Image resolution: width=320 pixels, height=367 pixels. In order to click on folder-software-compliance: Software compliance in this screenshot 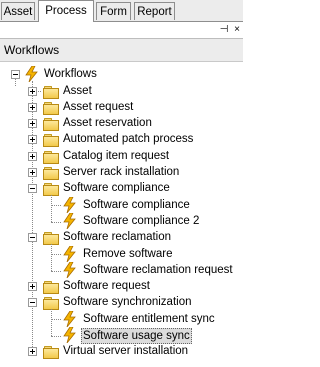, I will do `click(121, 188)`.